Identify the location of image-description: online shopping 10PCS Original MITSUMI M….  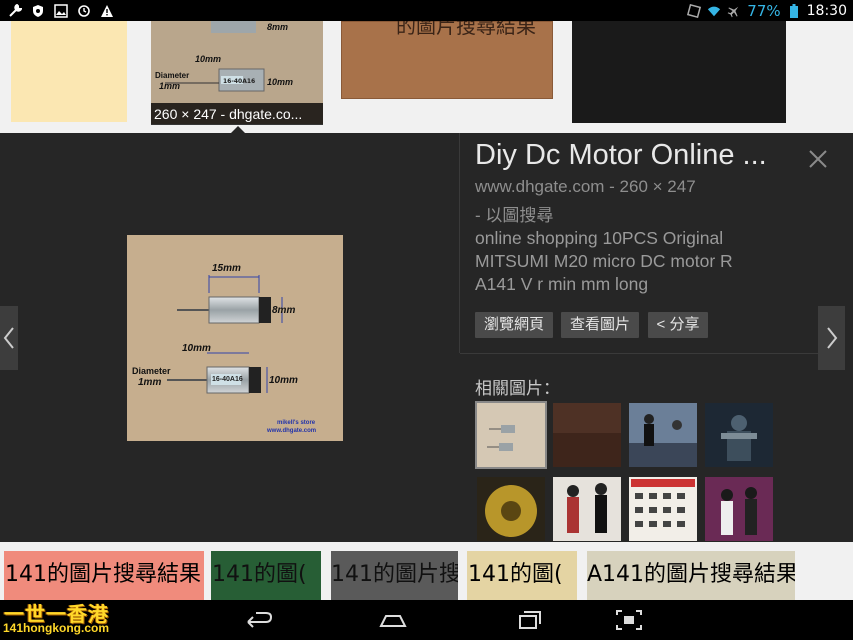
(604, 261).